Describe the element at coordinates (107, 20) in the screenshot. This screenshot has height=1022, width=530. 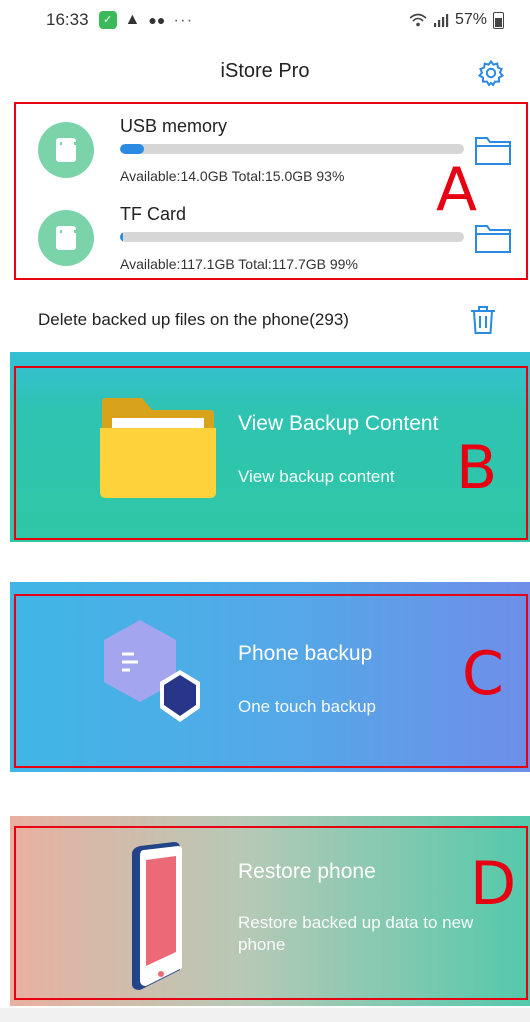
I see `app-notification-icon: ✓` at that location.